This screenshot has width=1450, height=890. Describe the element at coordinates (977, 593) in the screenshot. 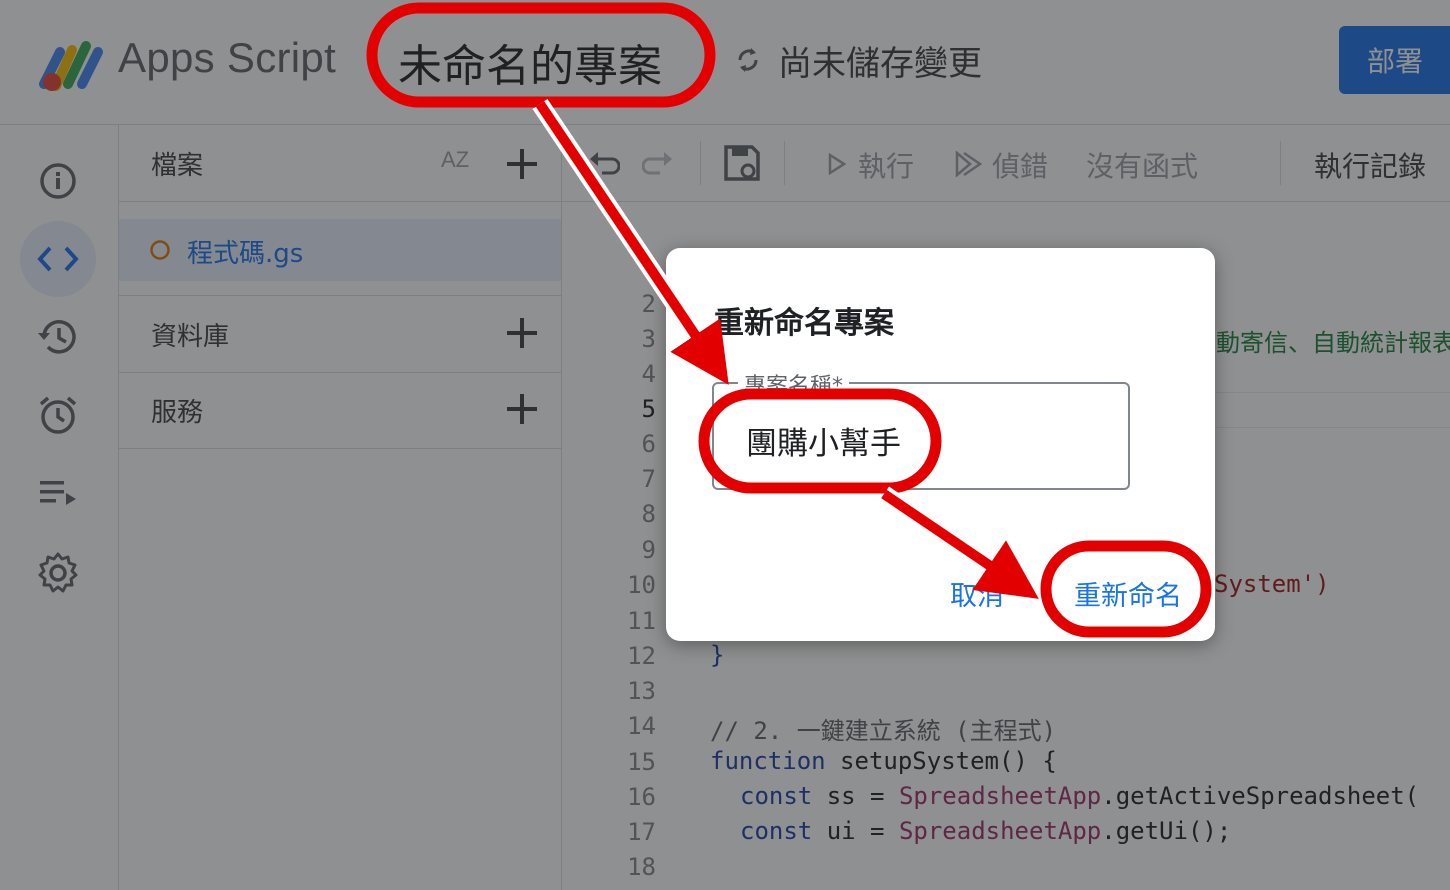

I see `cancel-button: 取消` at that location.